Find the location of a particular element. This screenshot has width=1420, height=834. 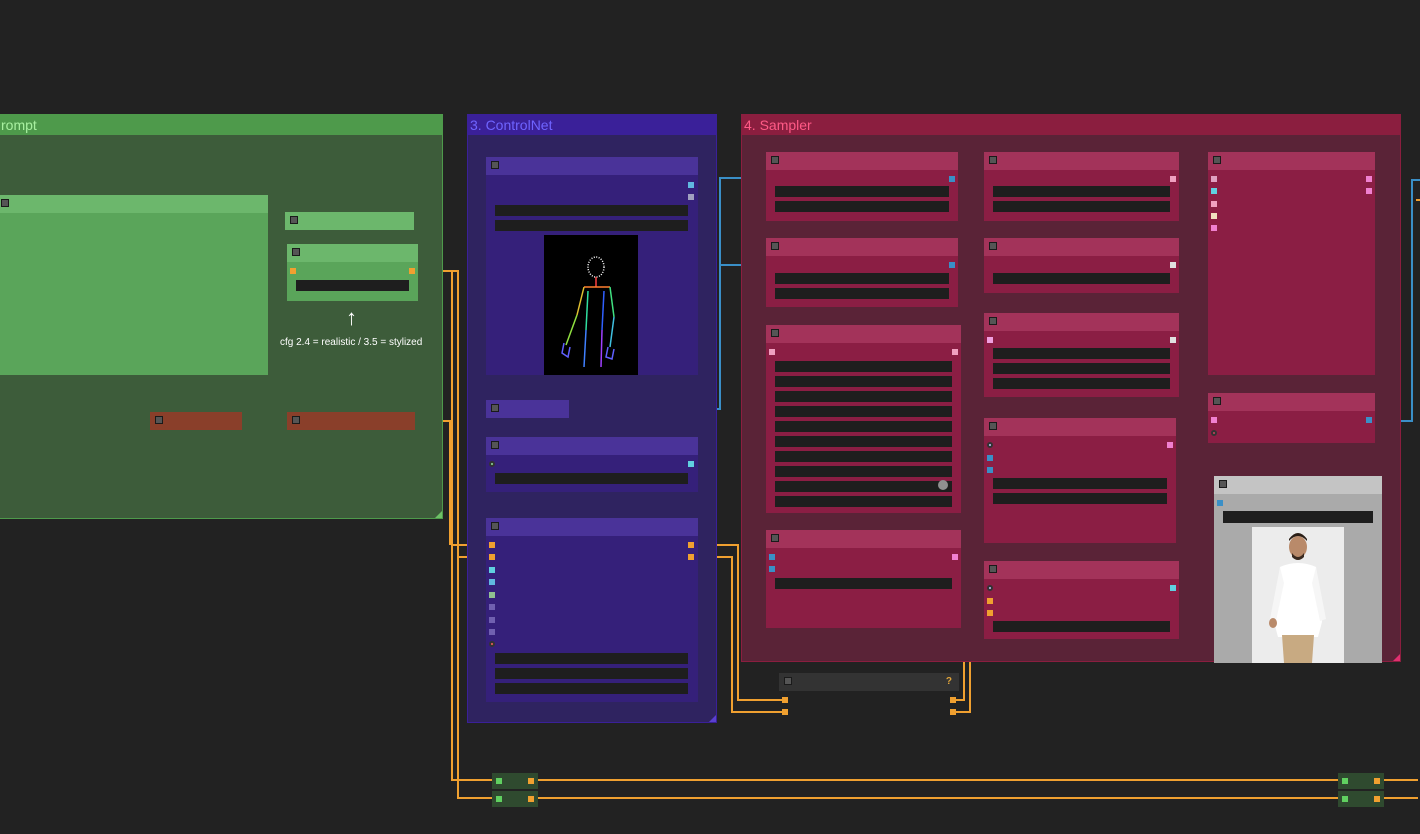

toggle-circle-icon is located at coordinates (943, 485).